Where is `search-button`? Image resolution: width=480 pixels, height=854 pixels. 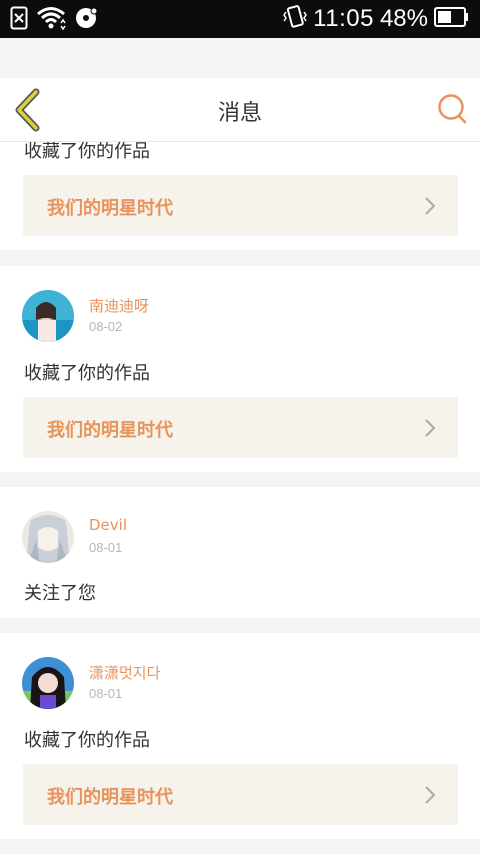 search-button is located at coordinates (452, 109).